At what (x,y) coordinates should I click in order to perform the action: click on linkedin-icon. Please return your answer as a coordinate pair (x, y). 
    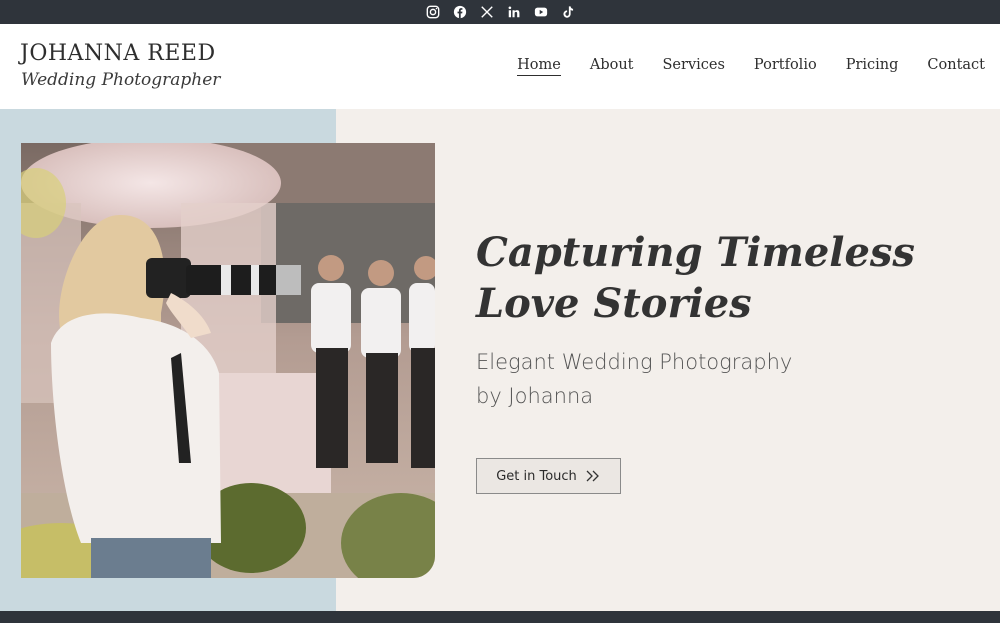
    Looking at the image, I should click on (514, 12).